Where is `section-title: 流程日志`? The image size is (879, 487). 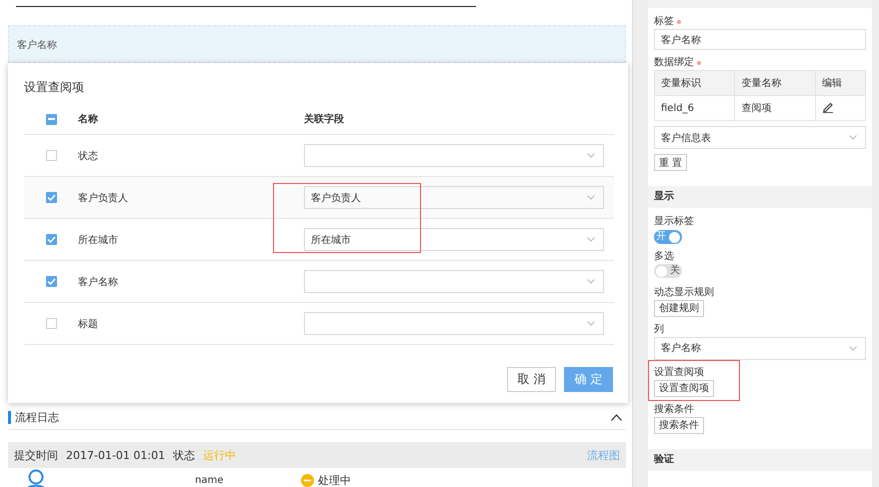 section-title: 流程日志 is located at coordinates (37, 417).